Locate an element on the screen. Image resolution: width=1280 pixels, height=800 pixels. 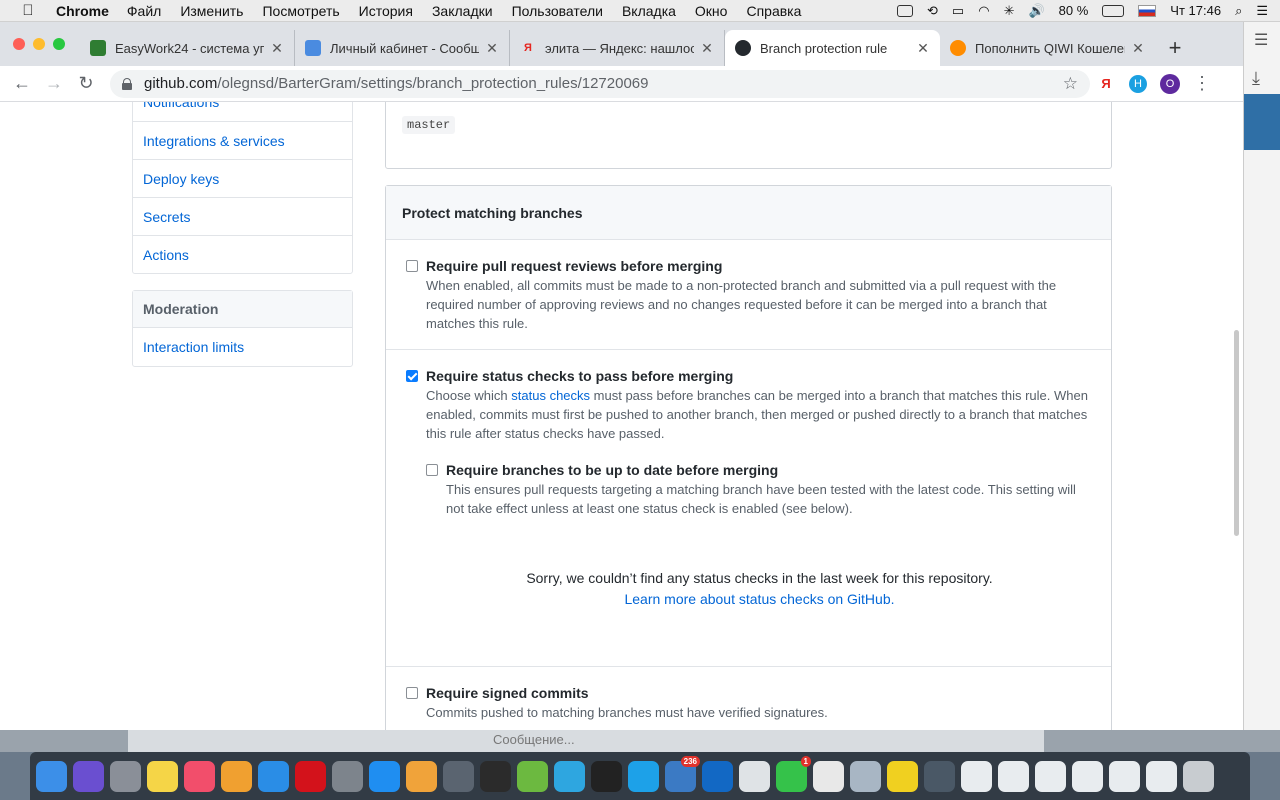
volume-icon: 🔊 is located at coordinates (1036, 11).